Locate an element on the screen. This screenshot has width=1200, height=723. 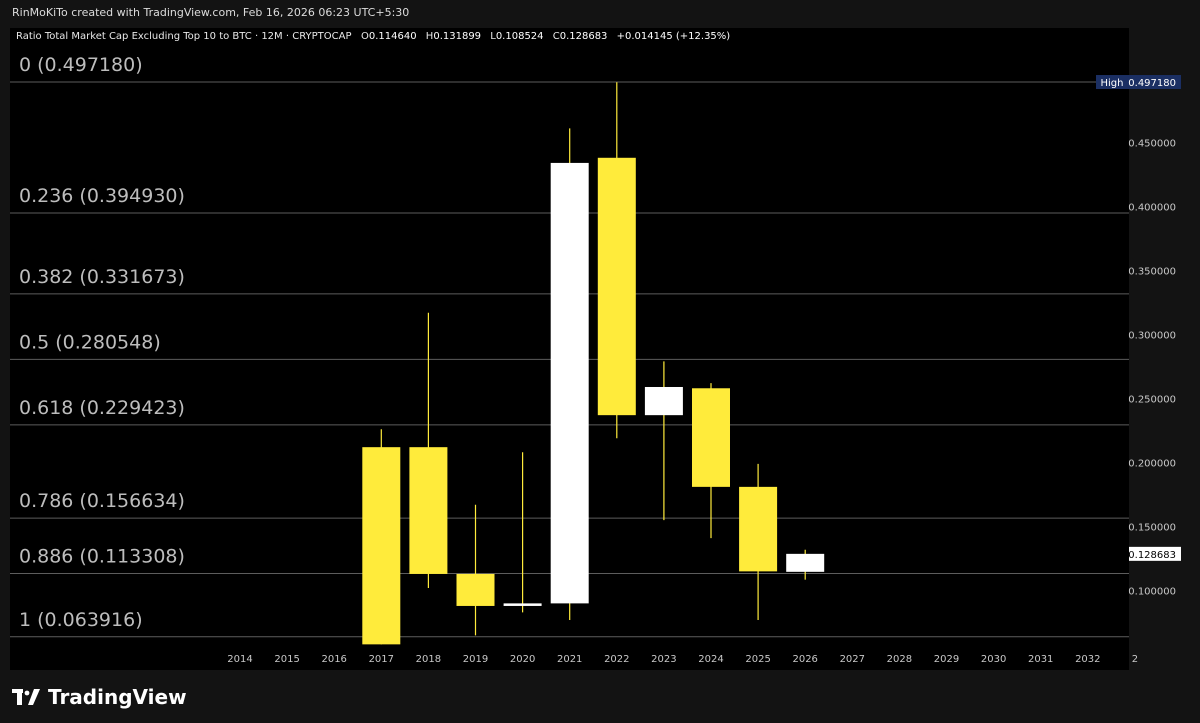
x-tick-label: 2031 is located at coordinates (1040, 659).